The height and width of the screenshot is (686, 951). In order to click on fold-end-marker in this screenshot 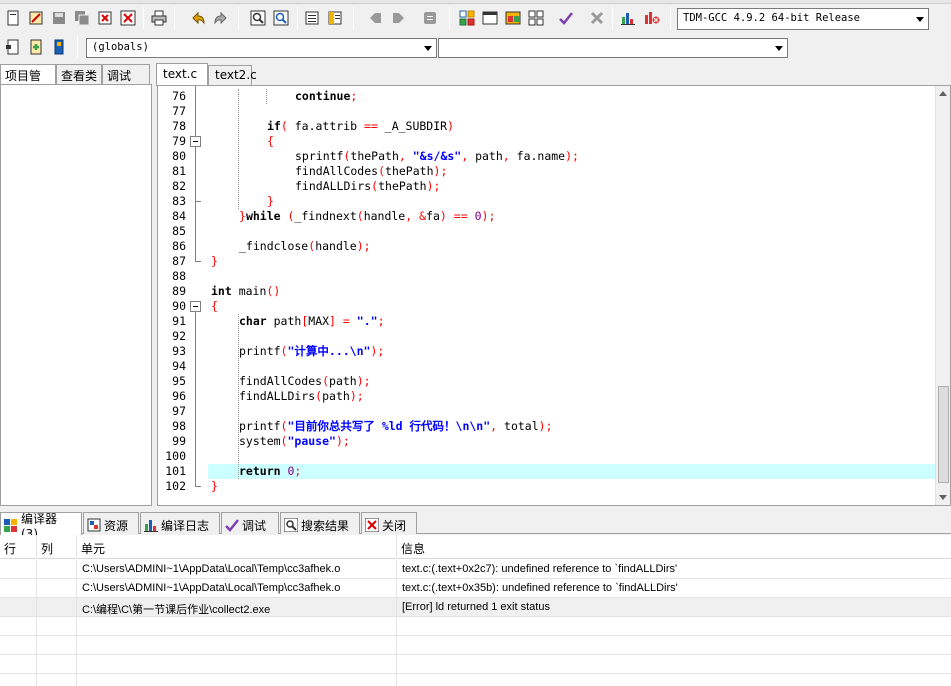, I will do `click(198, 258)`.